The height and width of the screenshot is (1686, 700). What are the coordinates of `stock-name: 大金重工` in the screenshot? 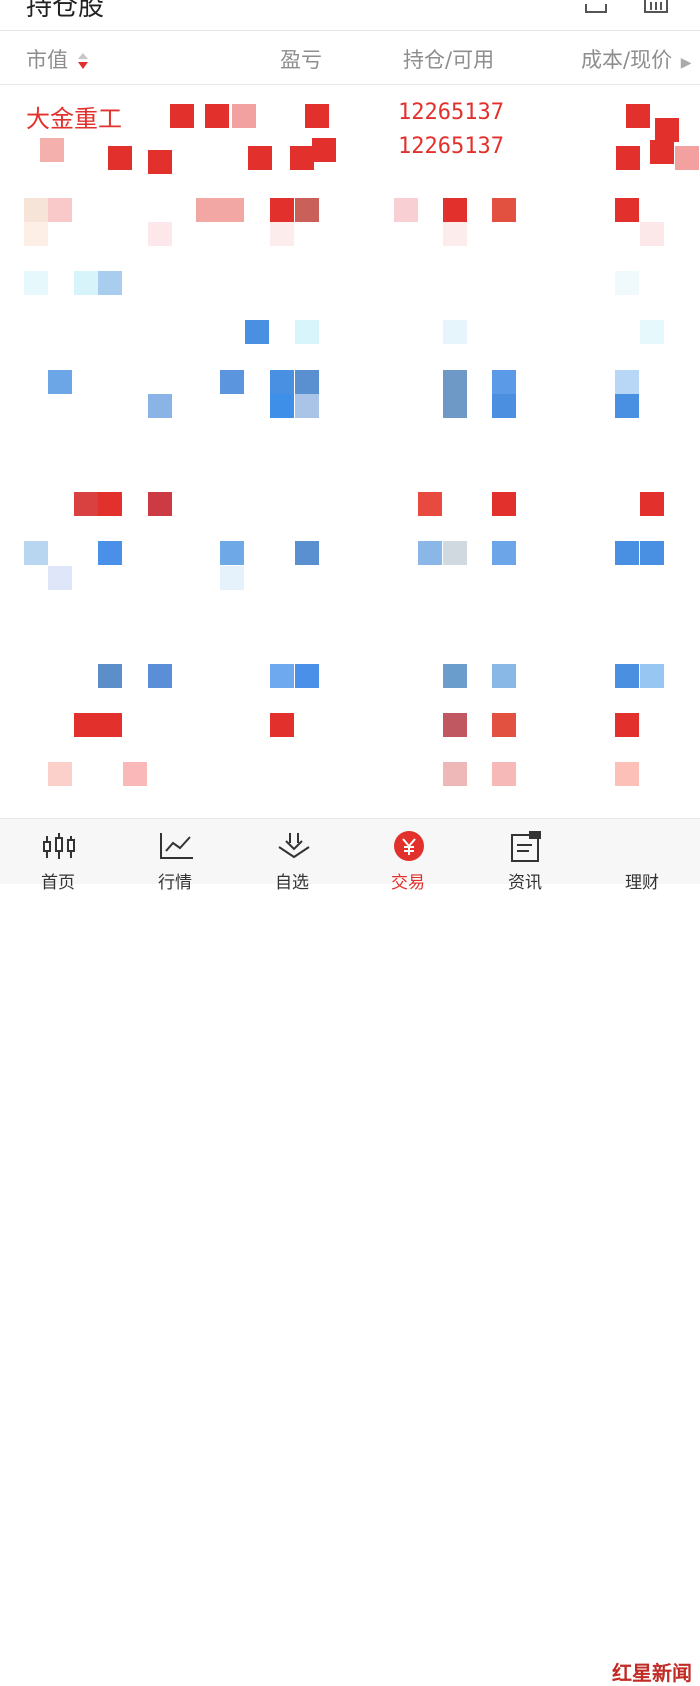 It's located at (74, 119).